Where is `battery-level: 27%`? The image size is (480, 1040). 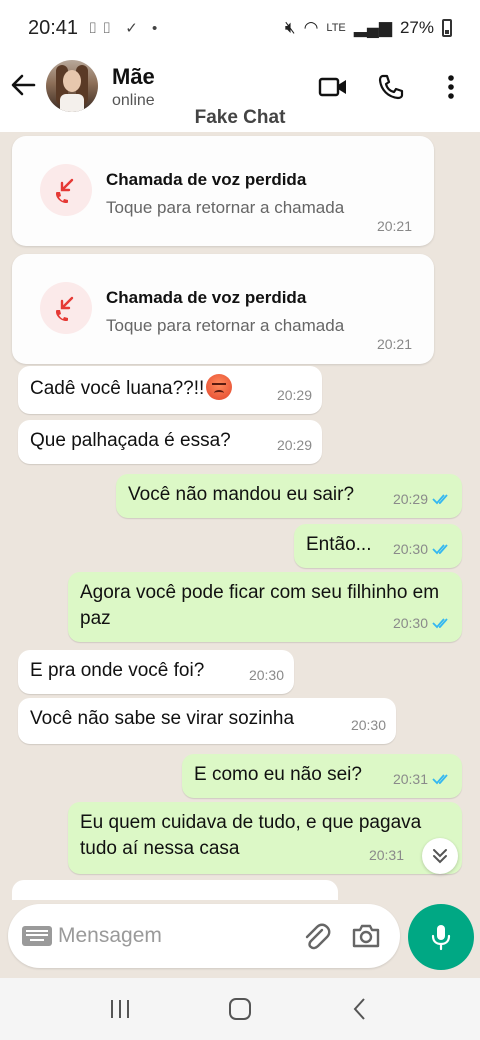 battery-level: 27% is located at coordinates (416, 27).